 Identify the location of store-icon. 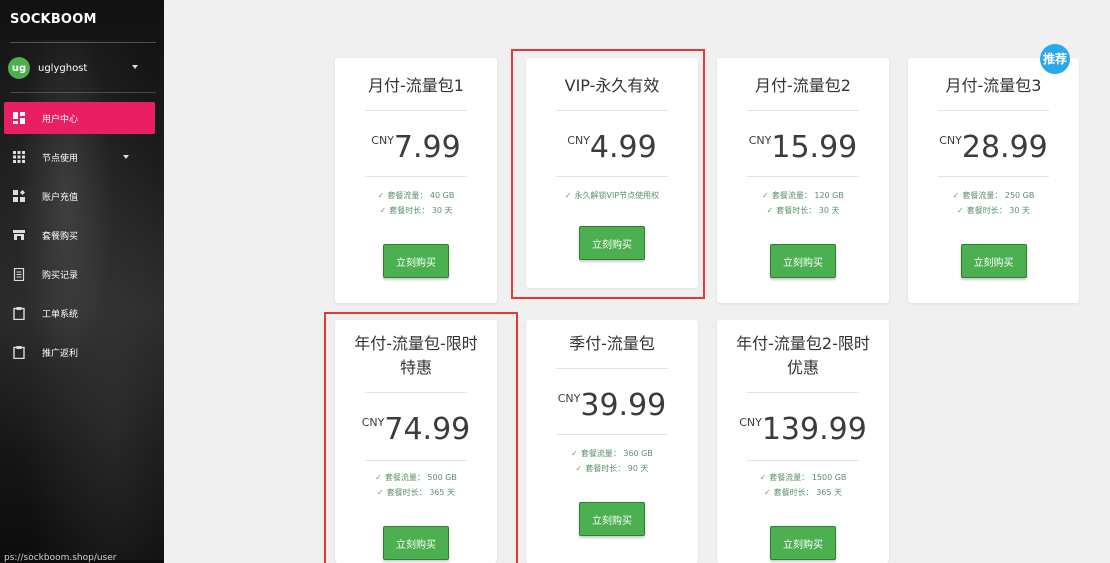
(19, 235).